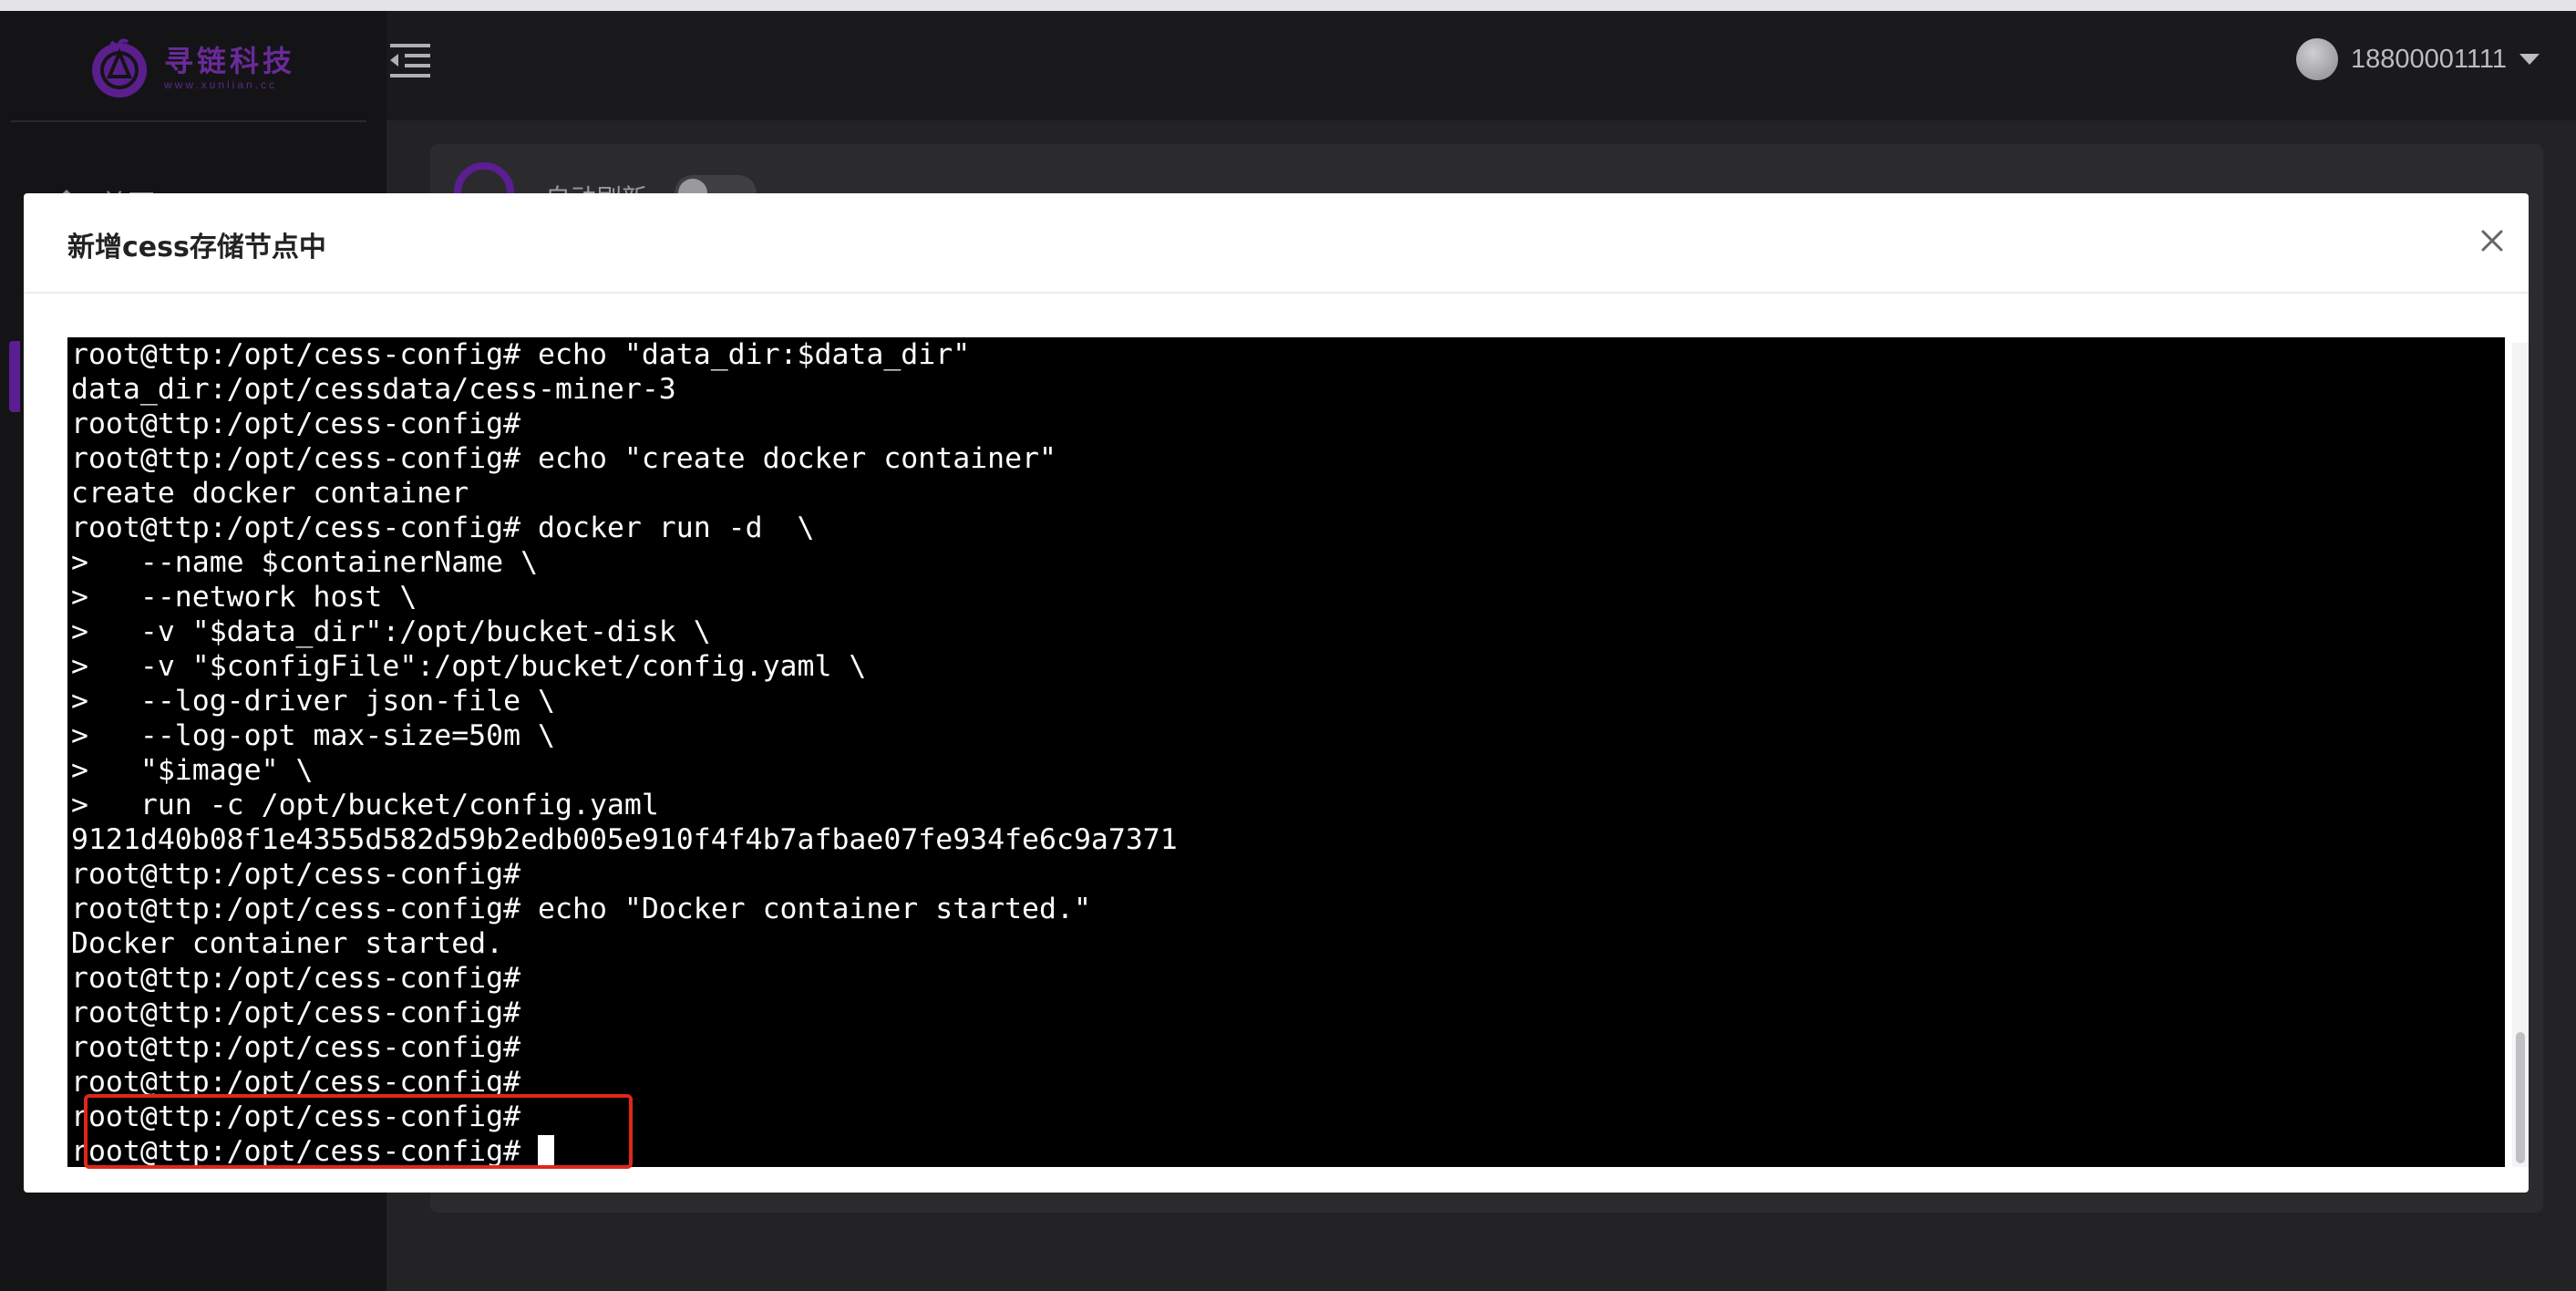 The image size is (2576, 1291). What do you see at coordinates (2317, 59) in the screenshot?
I see `avatar` at bounding box center [2317, 59].